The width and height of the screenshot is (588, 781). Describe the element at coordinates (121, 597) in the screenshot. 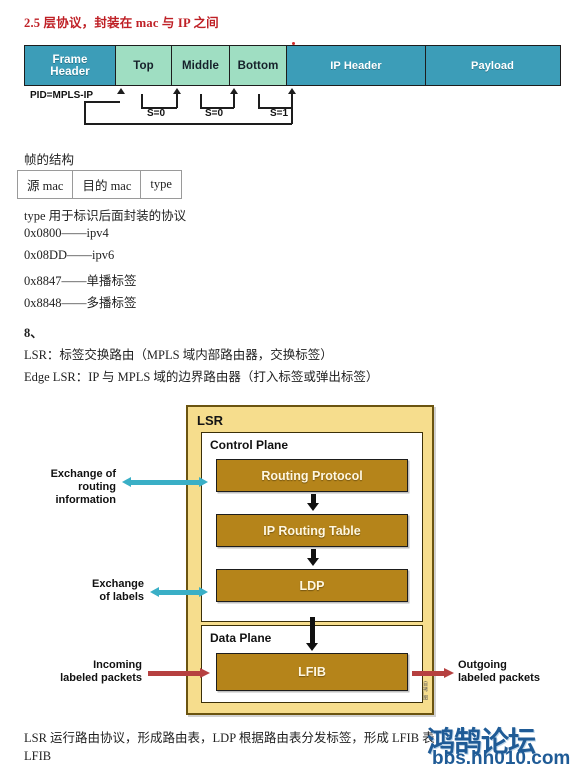

I see `label-line2: of labels` at that location.